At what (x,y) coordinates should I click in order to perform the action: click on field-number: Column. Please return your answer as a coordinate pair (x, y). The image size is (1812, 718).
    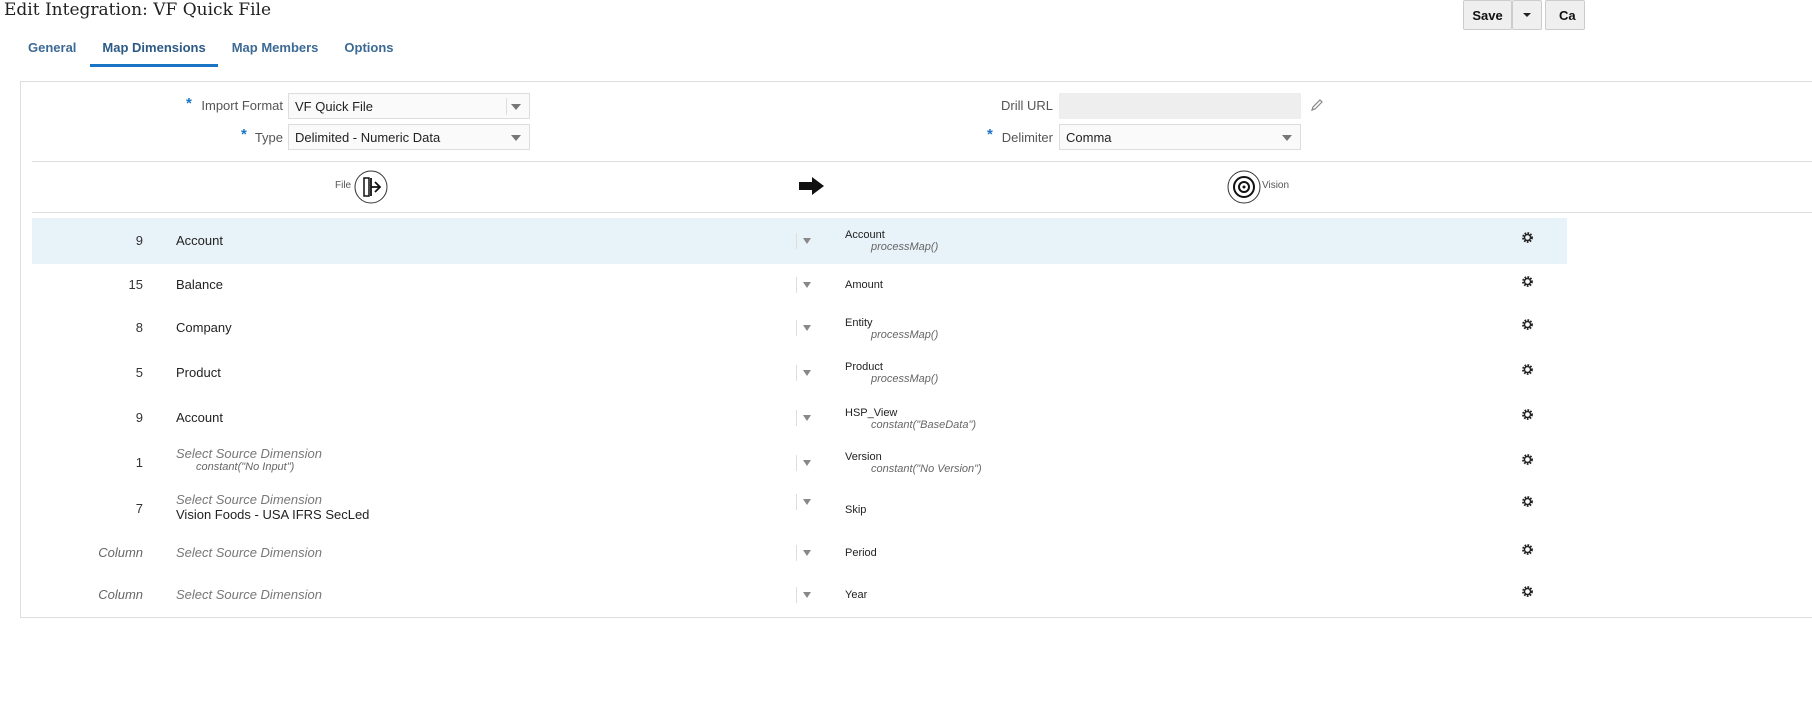
    Looking at the image, I should click on (120, 552).